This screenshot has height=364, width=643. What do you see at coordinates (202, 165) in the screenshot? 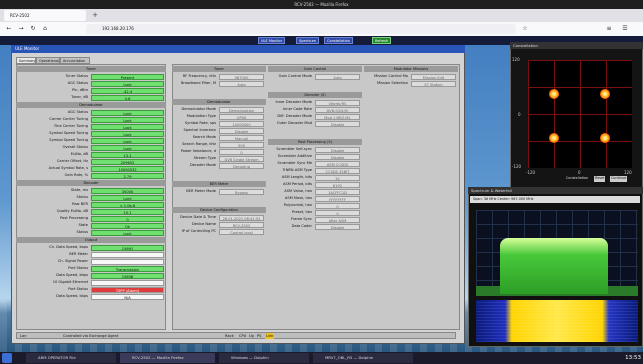
I see `field-label: Decoder Mode` at bounding box center [202, 165].